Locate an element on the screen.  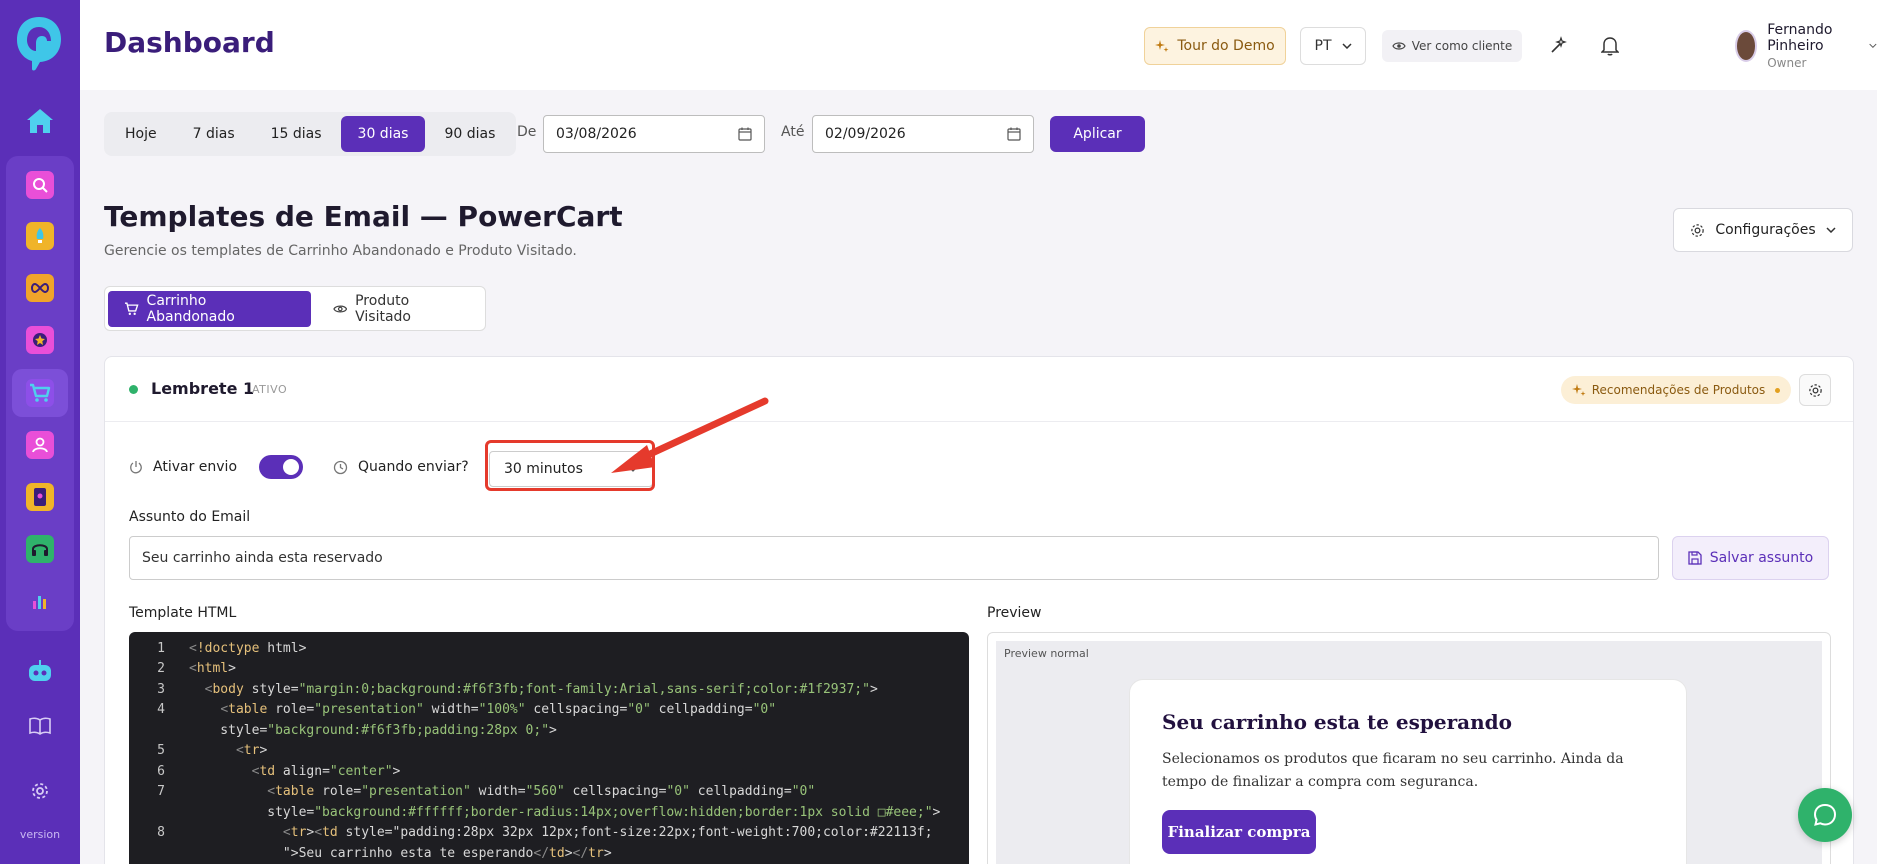
tour-demo-button: Tour do Demo is located at coordinates (1215, 46).